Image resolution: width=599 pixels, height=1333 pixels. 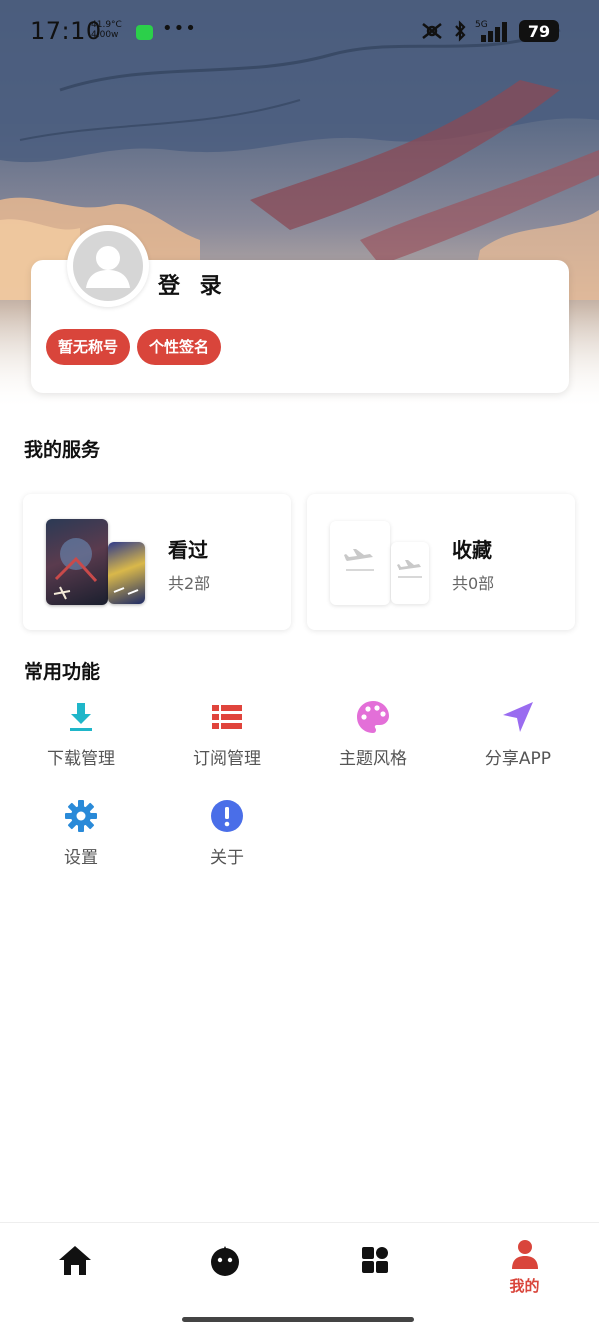 What do you see at coordinates (193, 284) in the screenshot?
I see `login-button: 登 录` at bounding box center [193, 284].